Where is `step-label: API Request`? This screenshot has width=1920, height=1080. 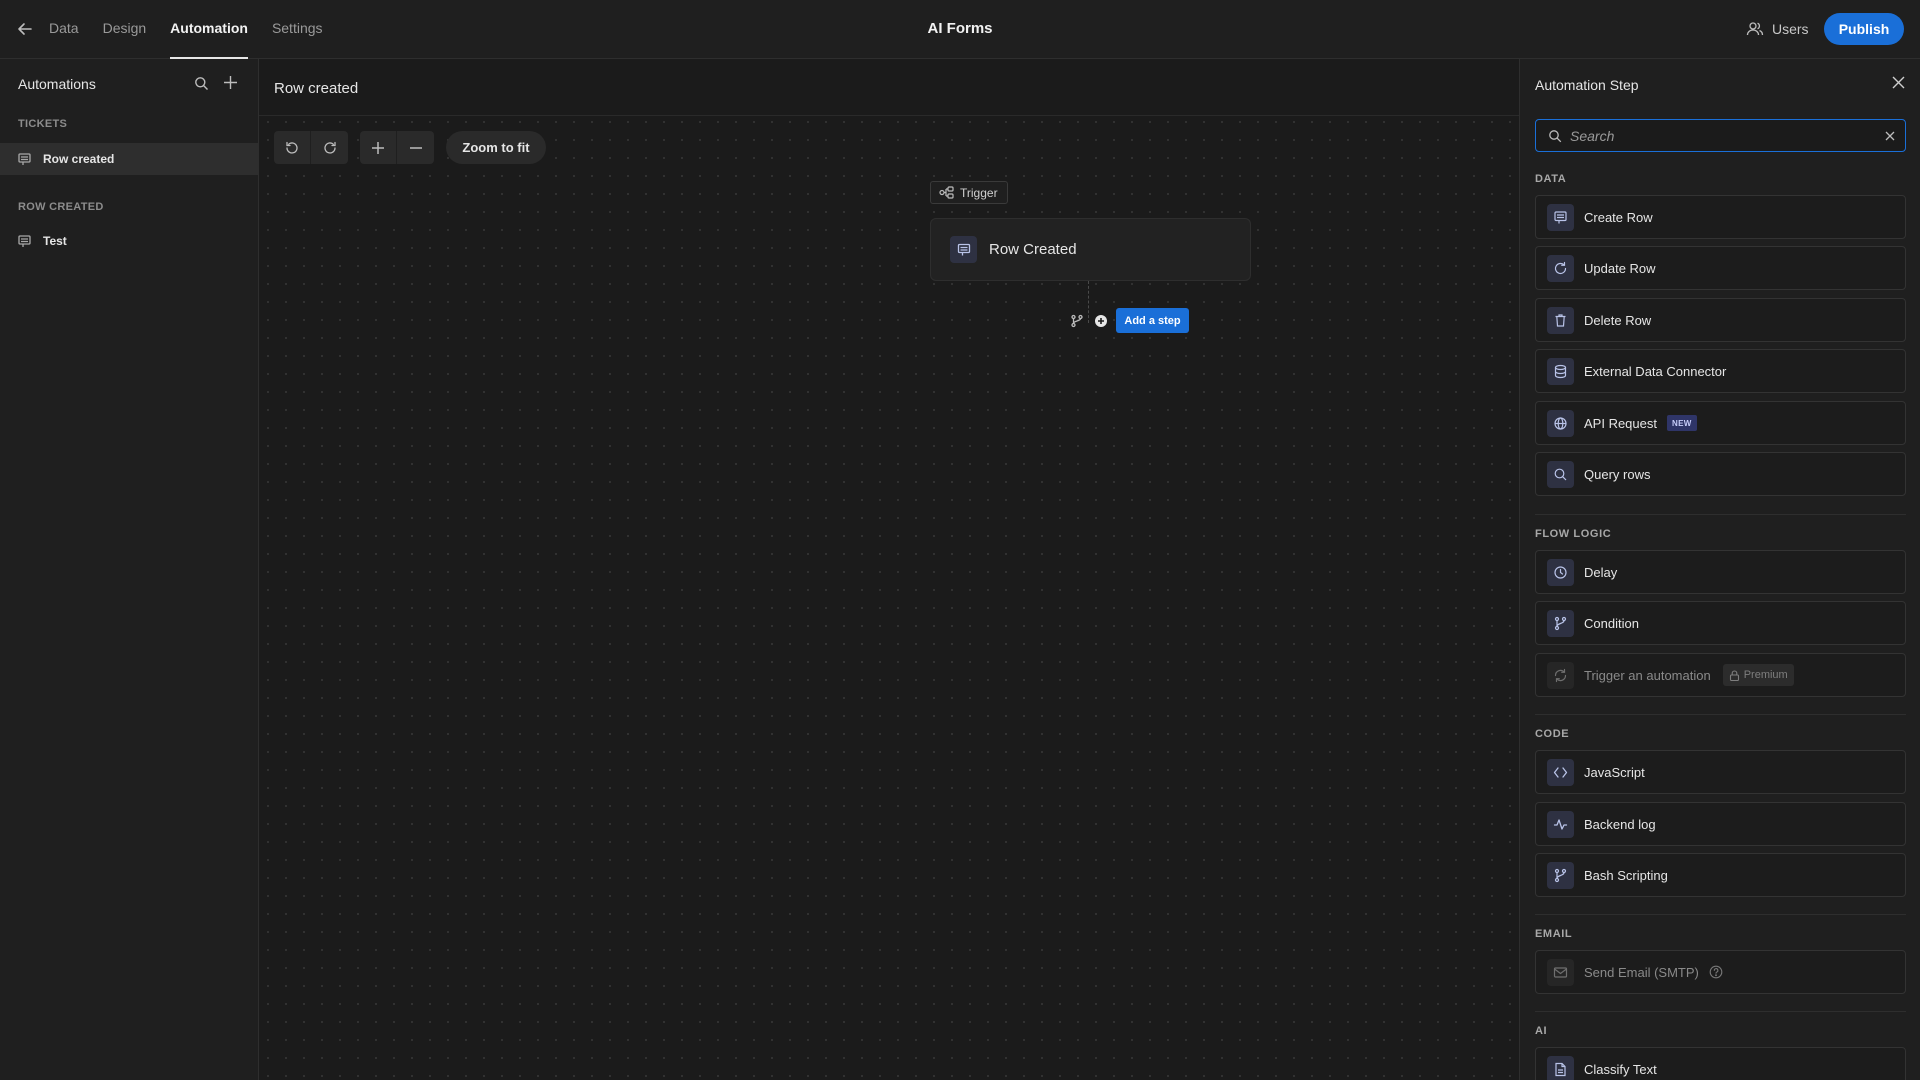 step-label: API Request is located at coordinates (1620, 423).